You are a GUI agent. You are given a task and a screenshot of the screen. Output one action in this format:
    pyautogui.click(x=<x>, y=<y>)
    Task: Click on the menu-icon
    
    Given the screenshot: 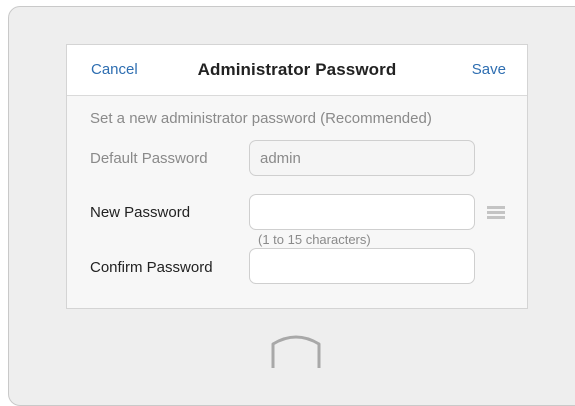 What is the action you would take?
    pyautogui.click(x=496, y=213)
    